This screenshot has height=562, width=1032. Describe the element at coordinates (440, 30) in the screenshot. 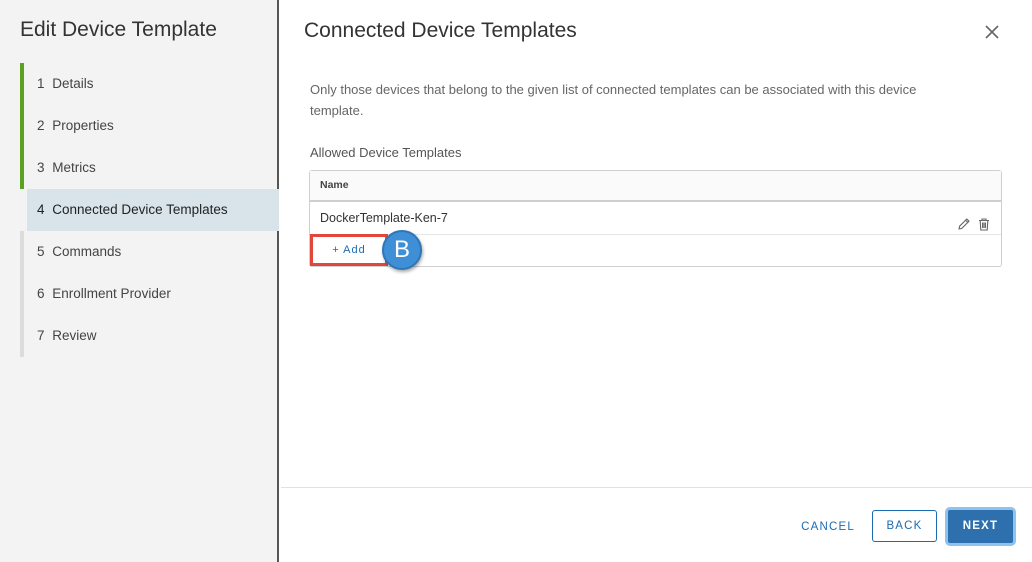

I see `page-title: Connected Device Templates` at that location.